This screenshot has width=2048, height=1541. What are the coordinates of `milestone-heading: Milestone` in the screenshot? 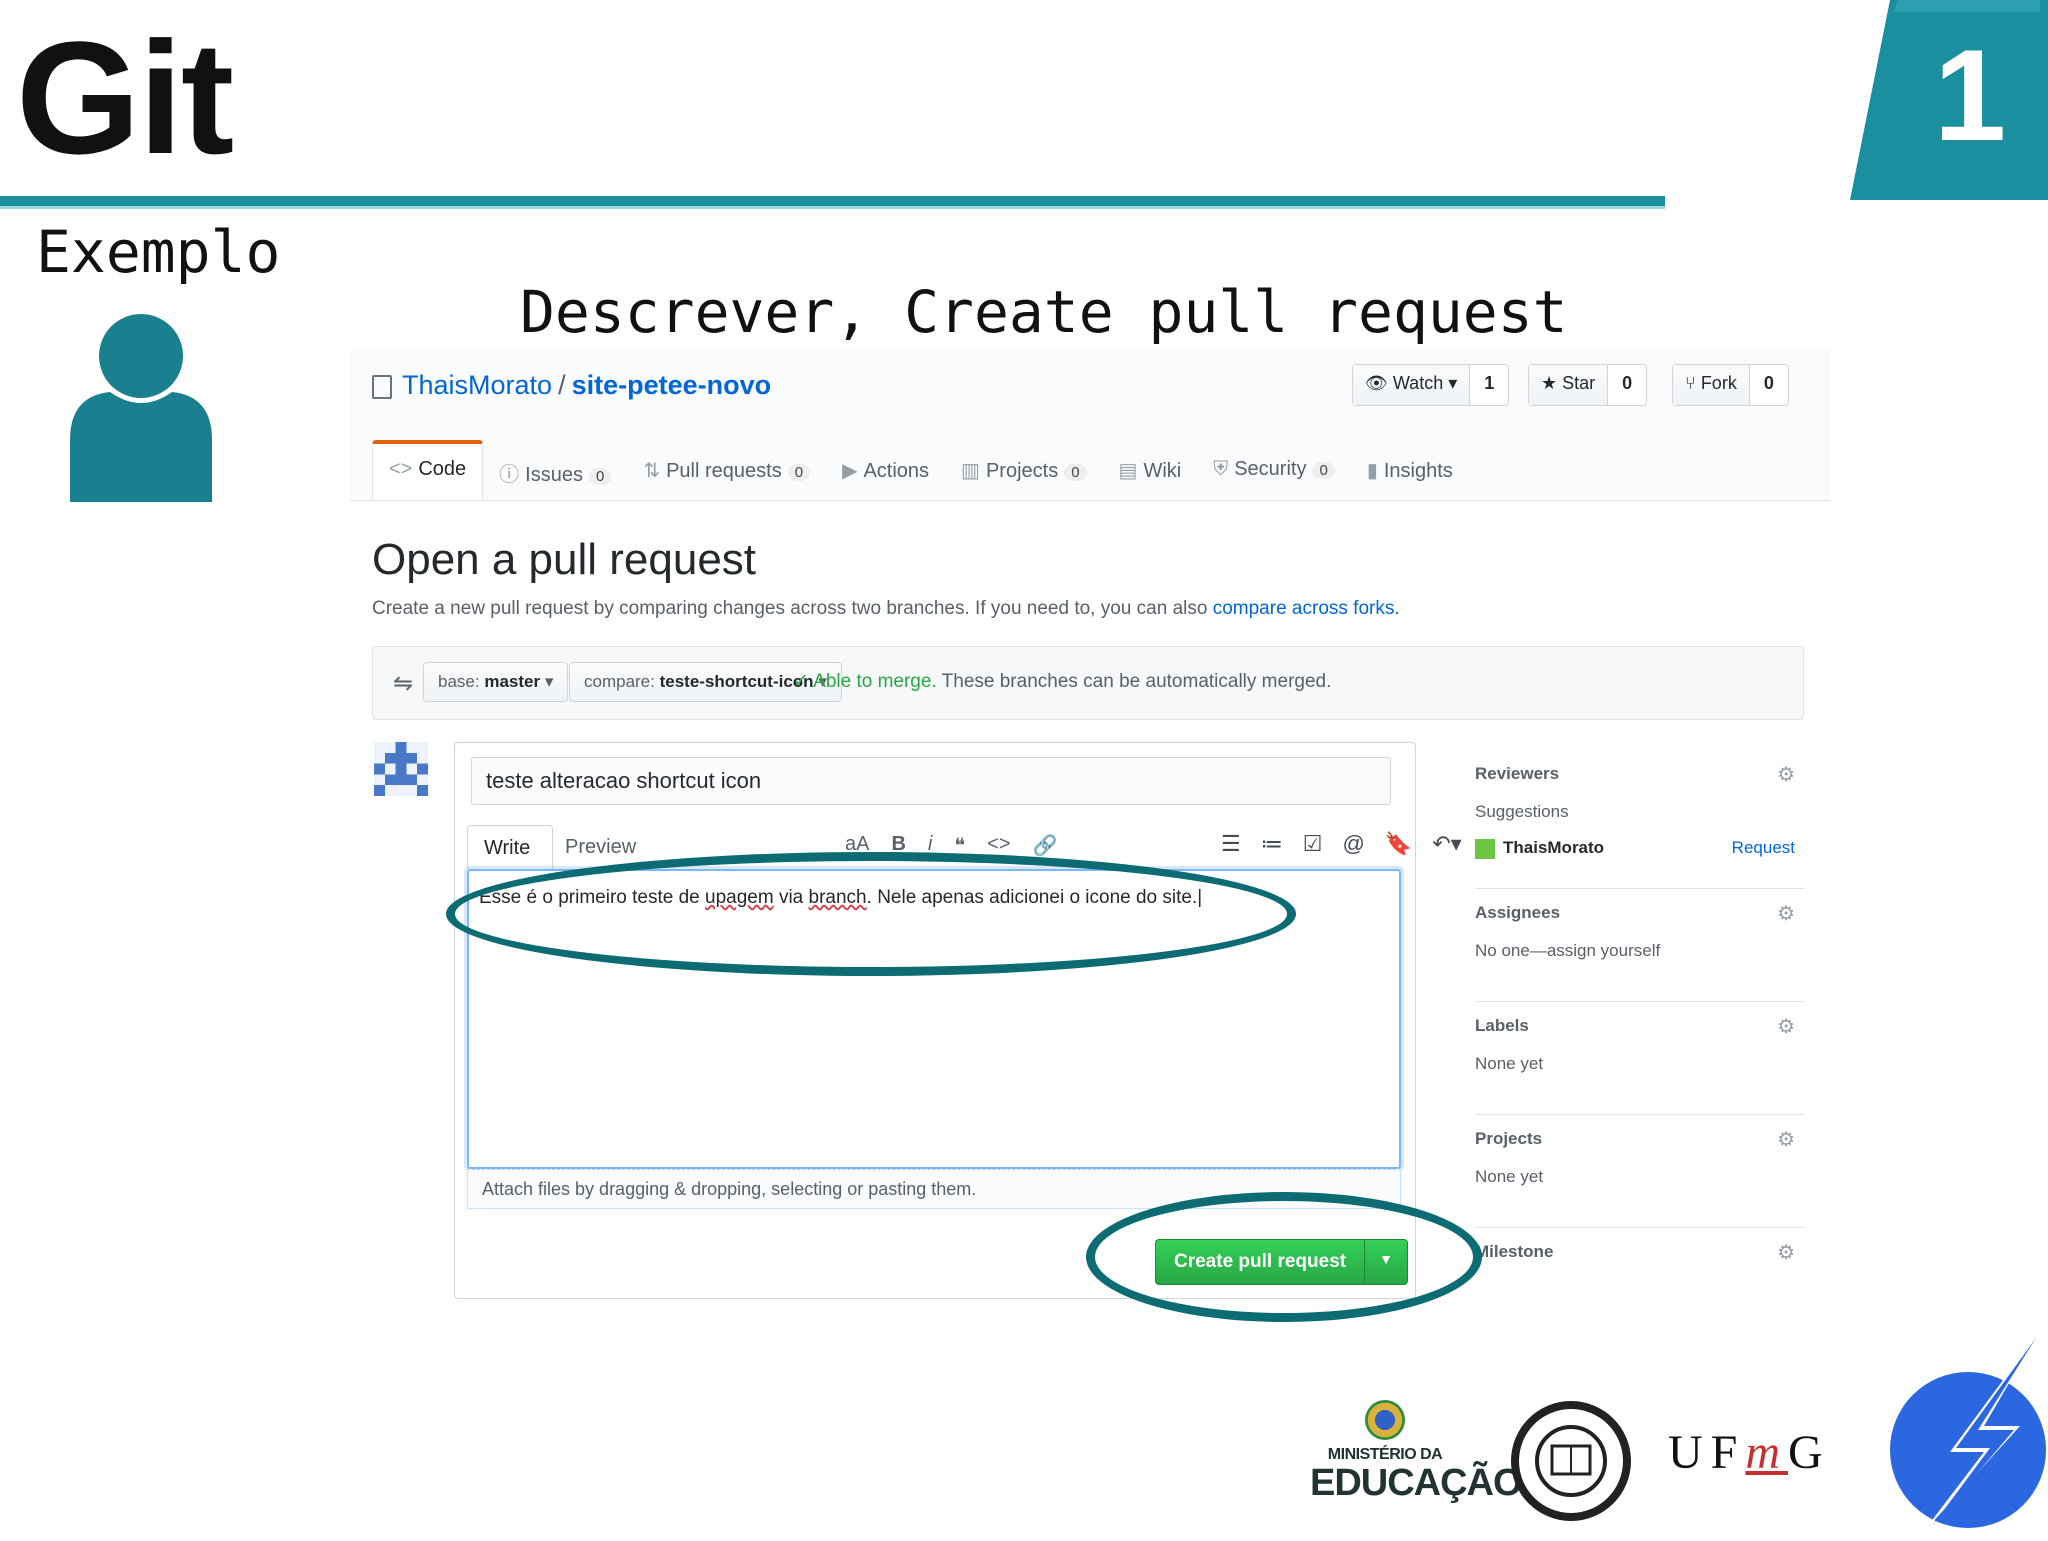 It's located at (1514, 1251).